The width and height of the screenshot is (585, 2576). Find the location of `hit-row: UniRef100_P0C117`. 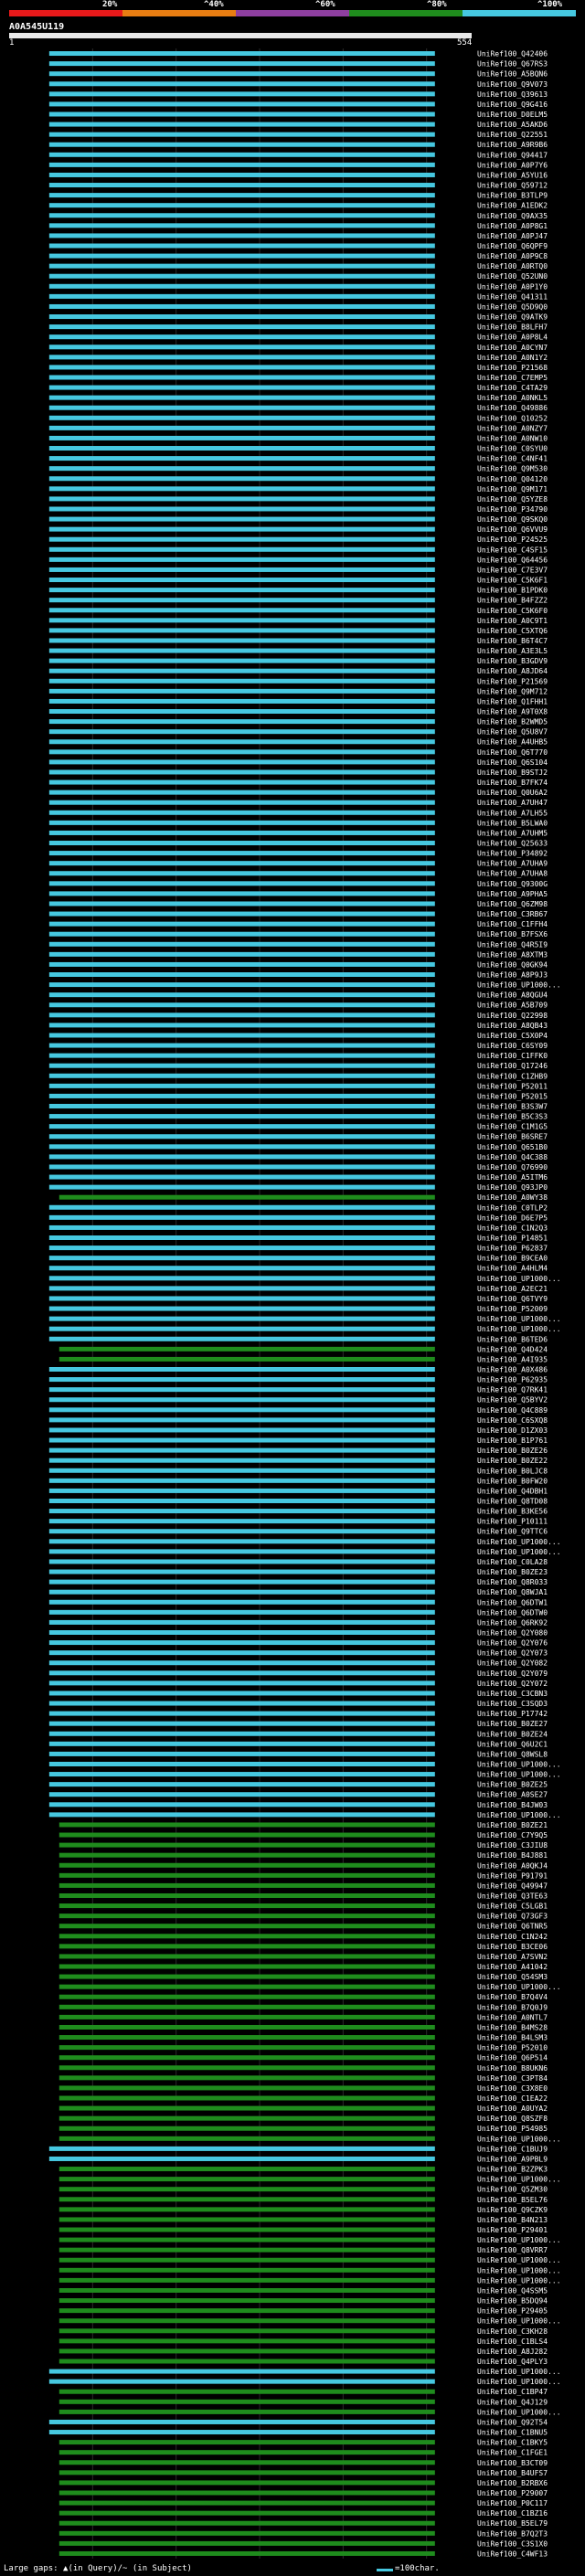

hit-row: UniRef100_P0C117 is located at coordinates (303, 2503).